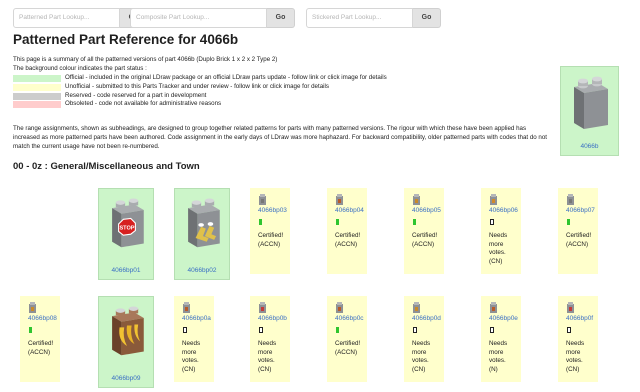 This screenshot has width=640, height=392. I want to click on pattern-link: 4066bp04, so click(347, 210).